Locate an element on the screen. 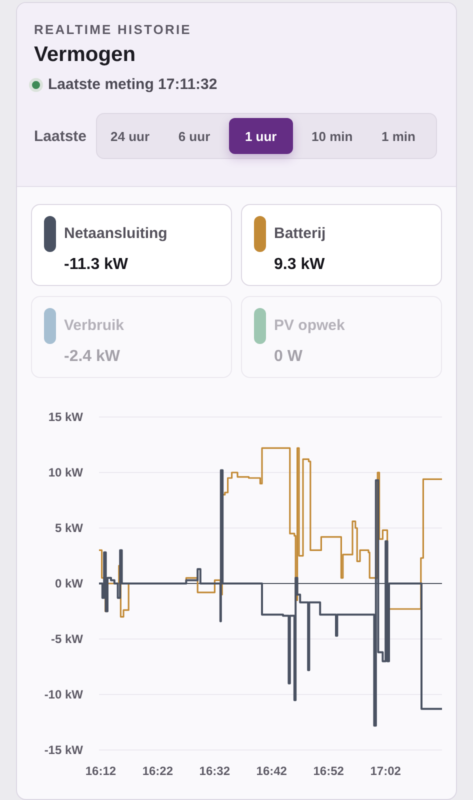  axis-label: 5 kW is located at coordinates (68, 528).